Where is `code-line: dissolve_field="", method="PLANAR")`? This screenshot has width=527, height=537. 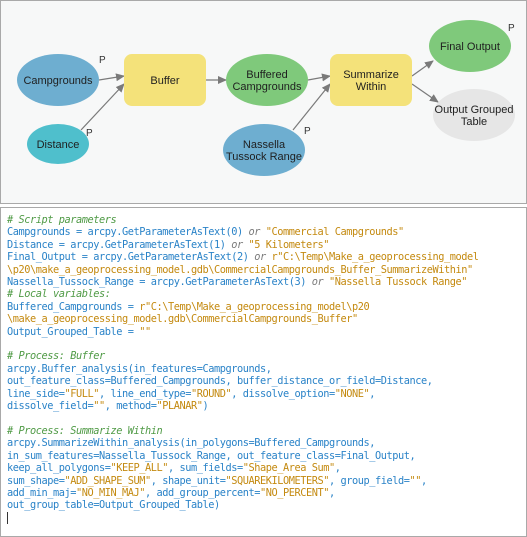
code-line: dissolve_field="", method="PLANAR") is located at coordinates (242, 406).